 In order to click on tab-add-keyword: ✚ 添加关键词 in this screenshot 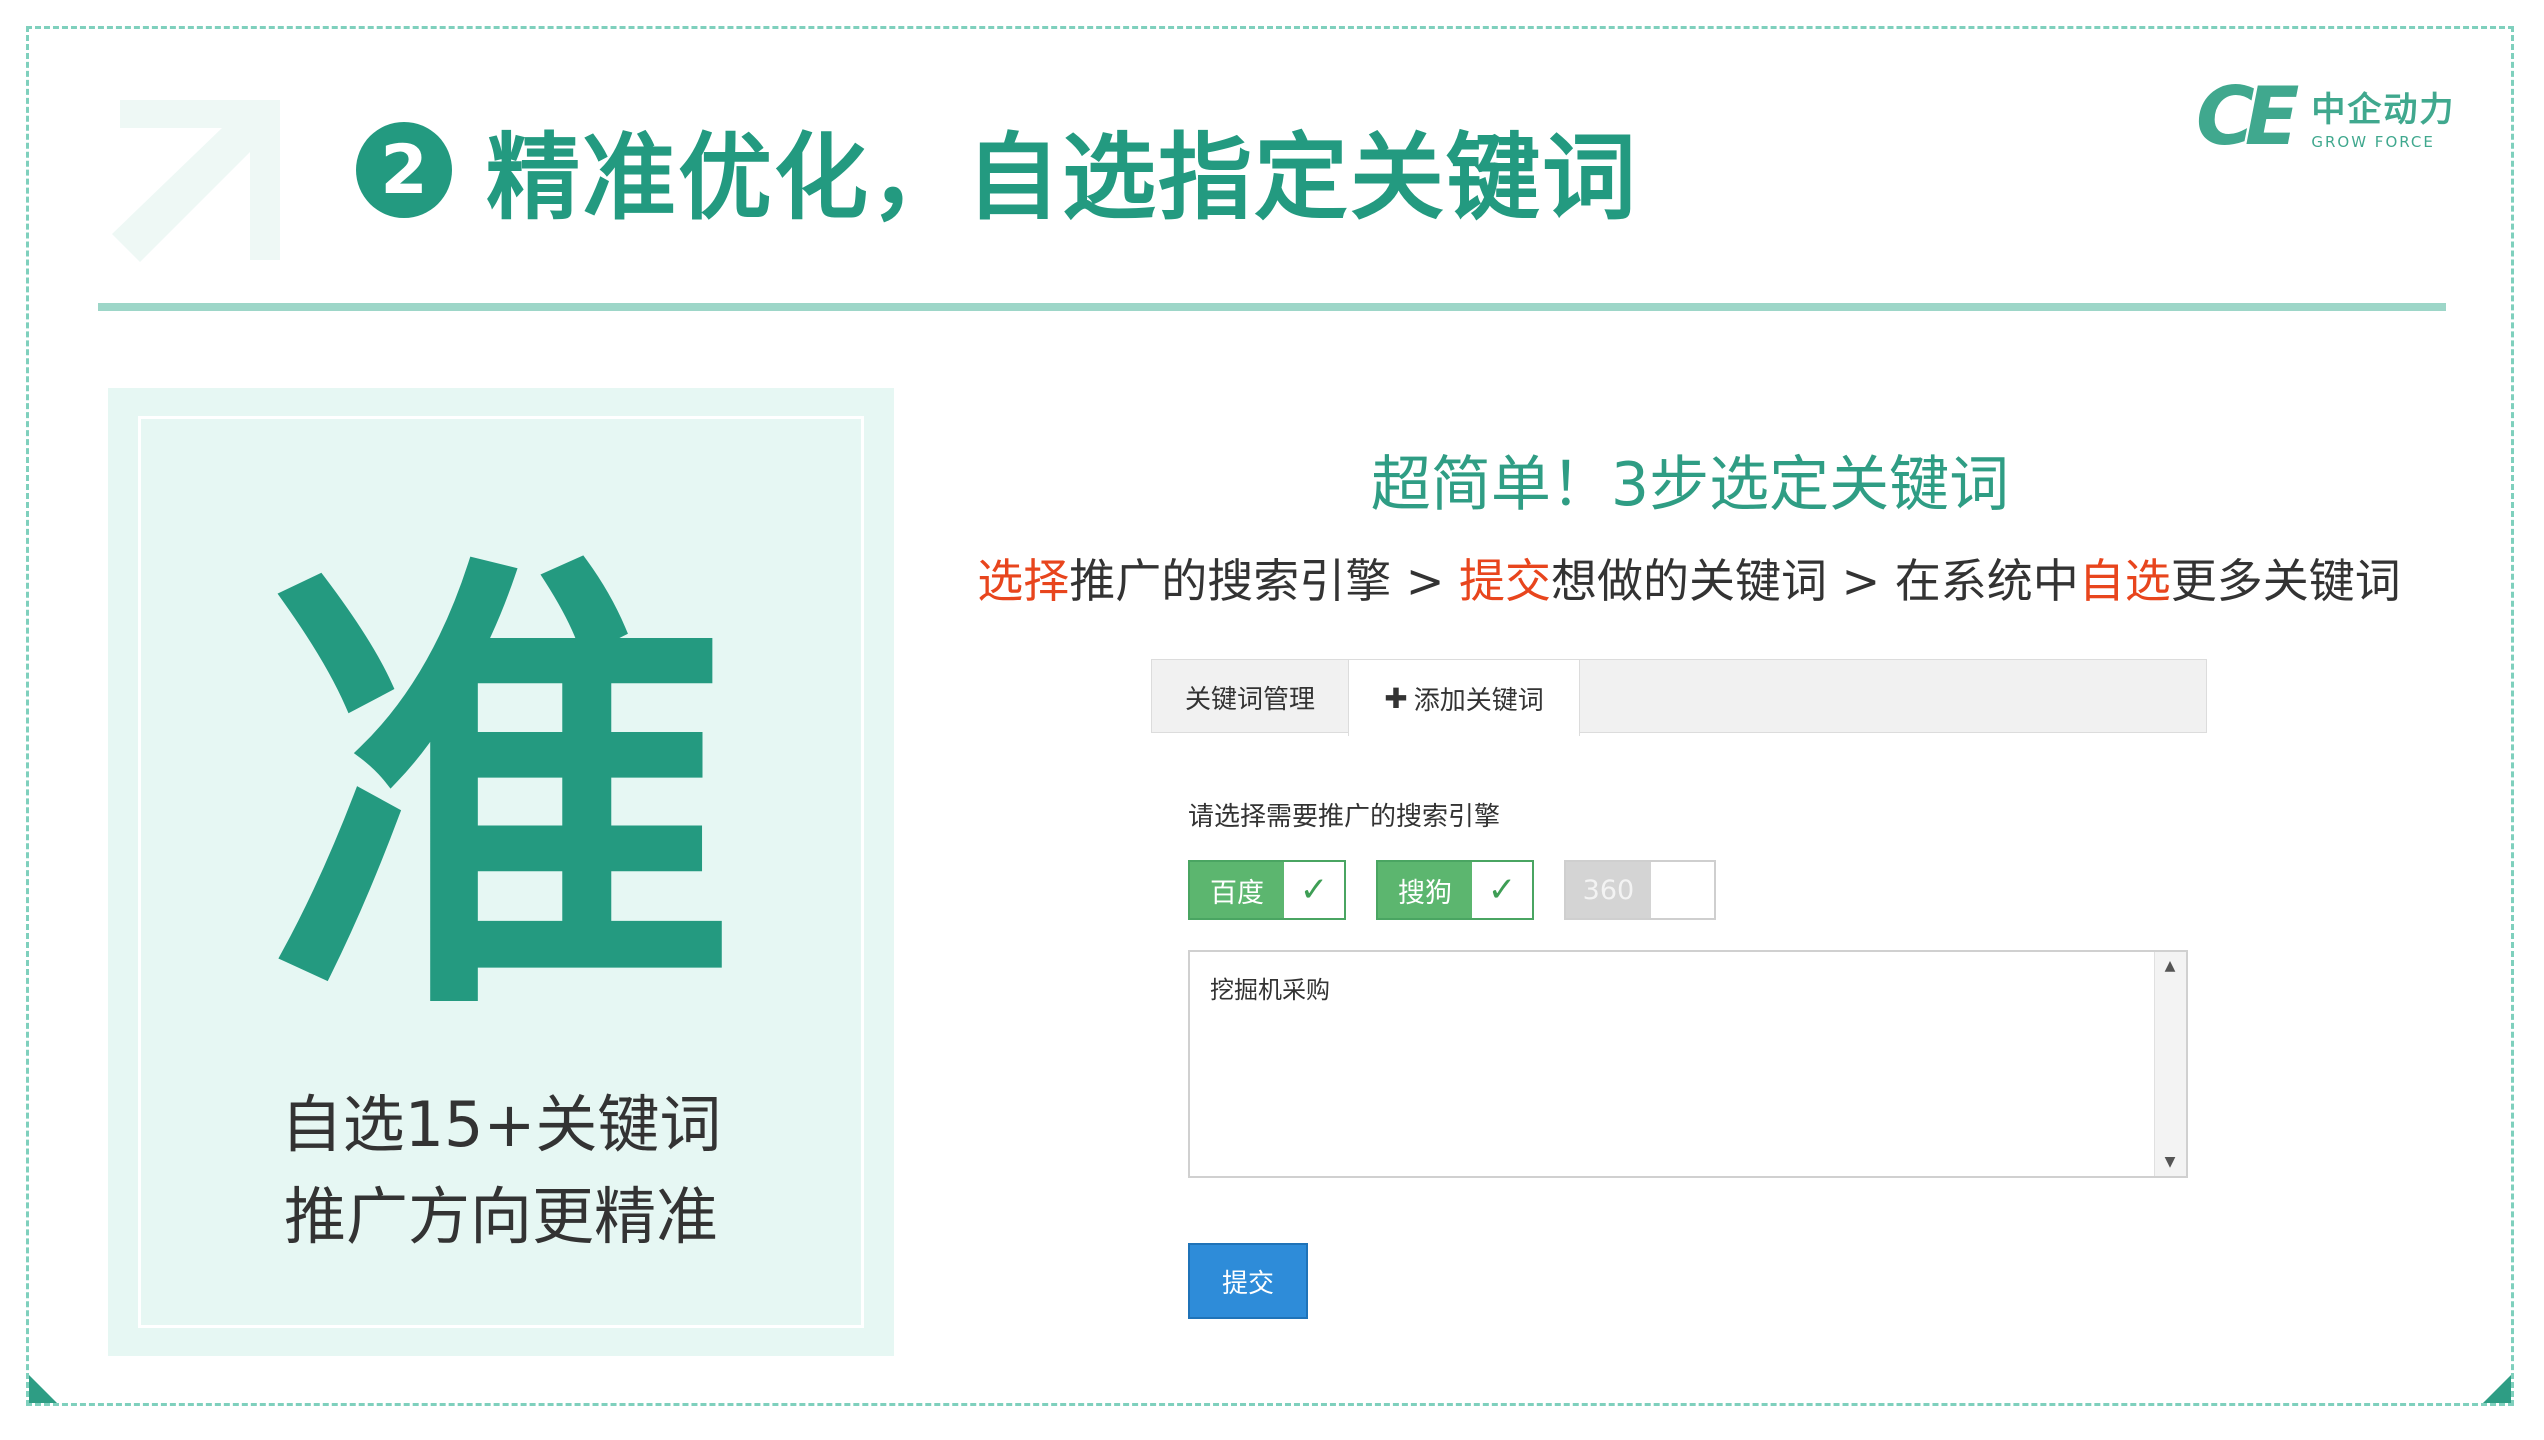, I will do `click(1464, 698)`.